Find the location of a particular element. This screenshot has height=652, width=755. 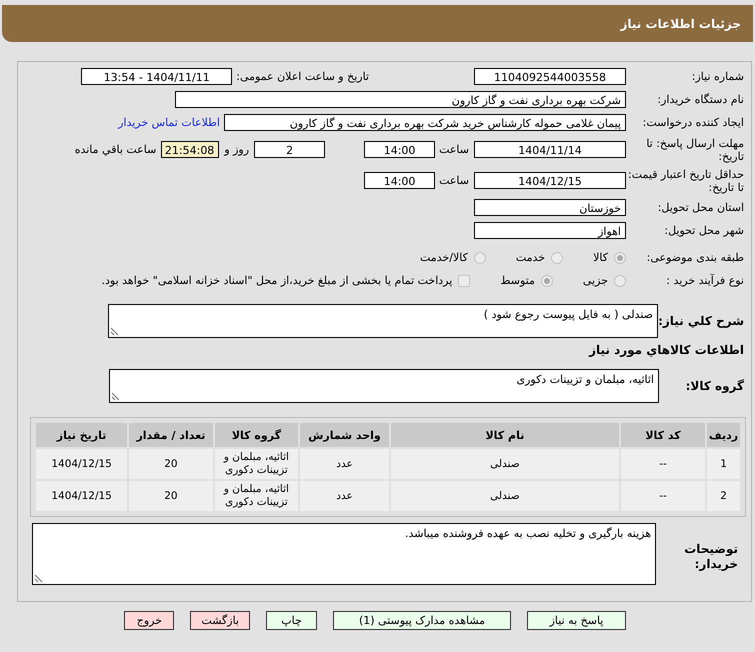

text-area: اثاثیه، مبلمان و تزیینات دکوری is located at coordinates (384, 386).